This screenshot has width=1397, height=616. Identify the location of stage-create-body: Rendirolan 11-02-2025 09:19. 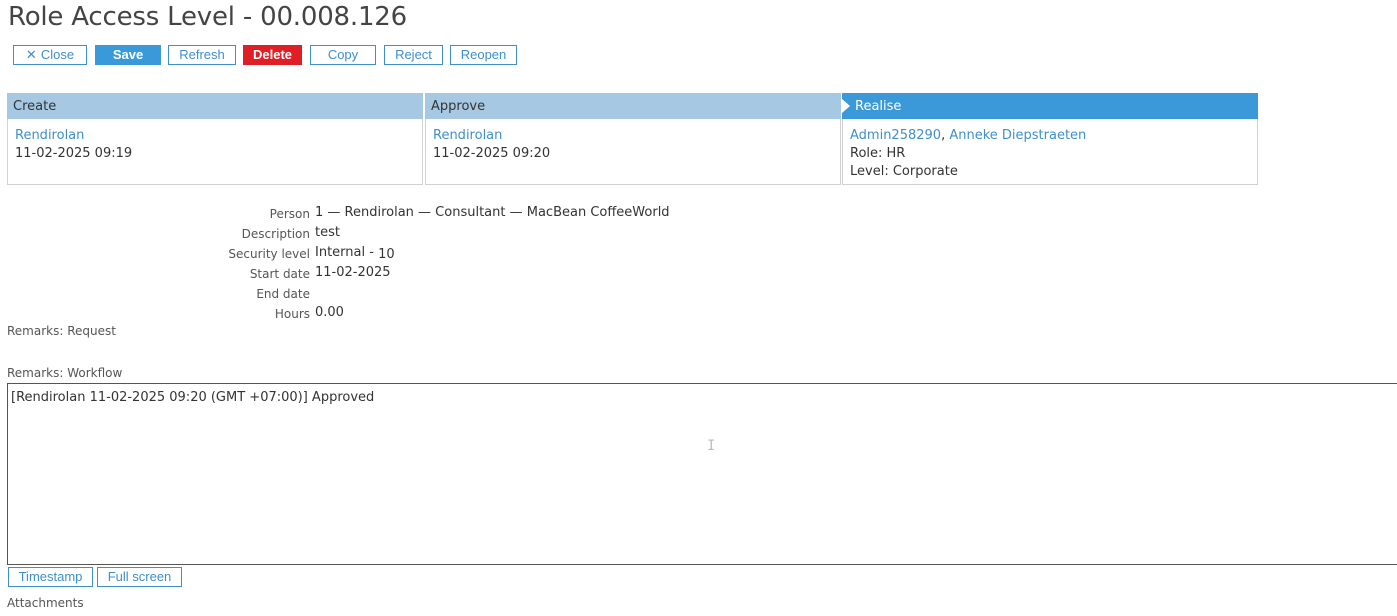
(215, 152).